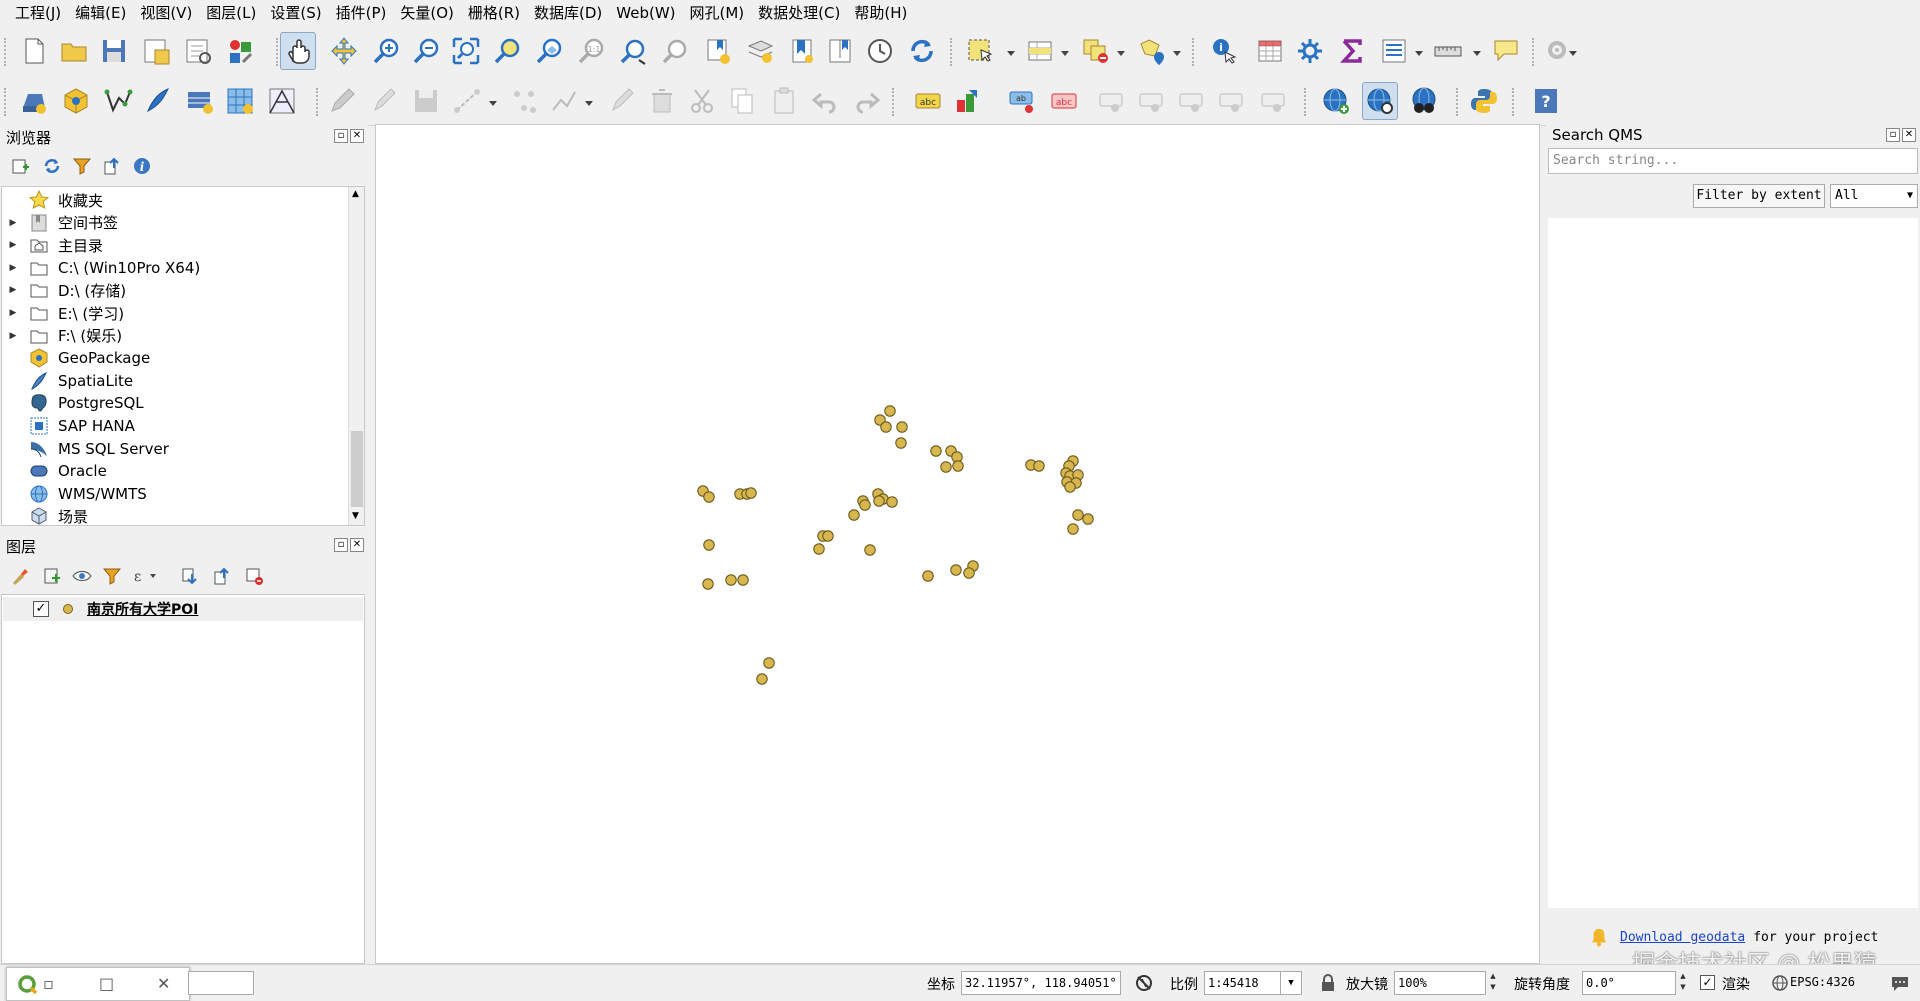  I want to click on download-geodata-link: Download geodata, so click(1682, 937).